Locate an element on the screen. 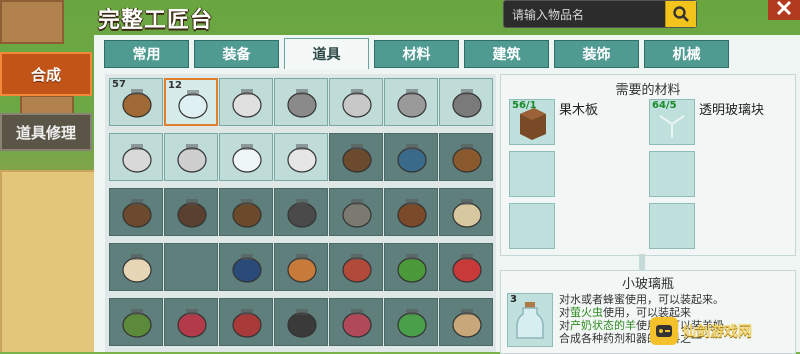 The width and height of the screenshot is (800, 354). bucket-icon is located at coordinates (302, 213).